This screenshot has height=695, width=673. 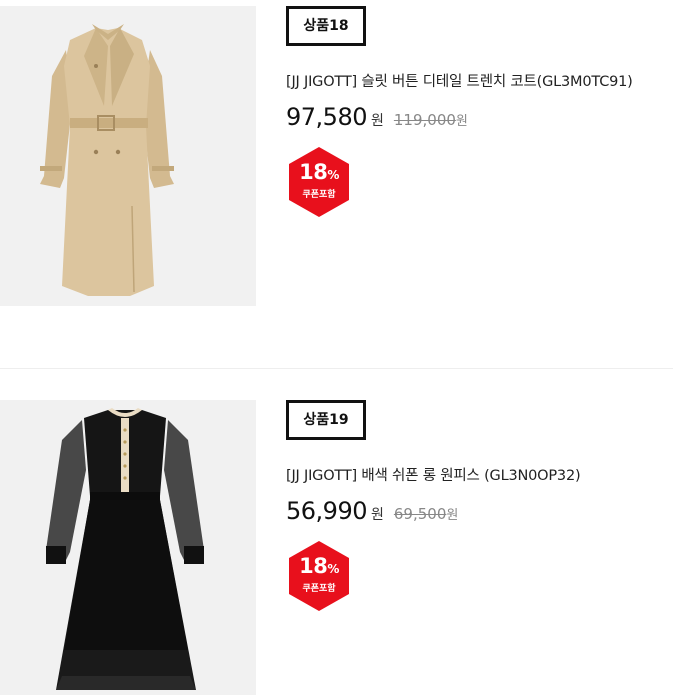 I want to click on product-number-badge: 상품19, so click(x=326, y=420).